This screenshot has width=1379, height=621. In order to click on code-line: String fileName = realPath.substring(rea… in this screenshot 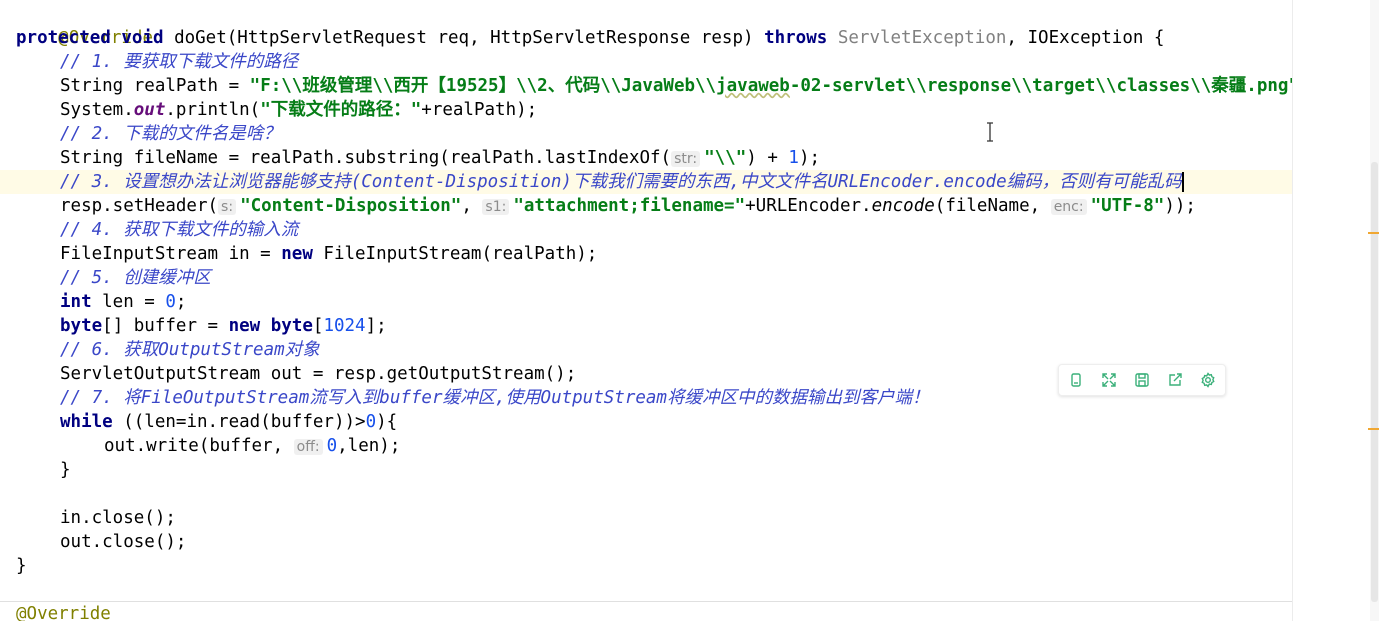, I will do `click(676, 158)`.